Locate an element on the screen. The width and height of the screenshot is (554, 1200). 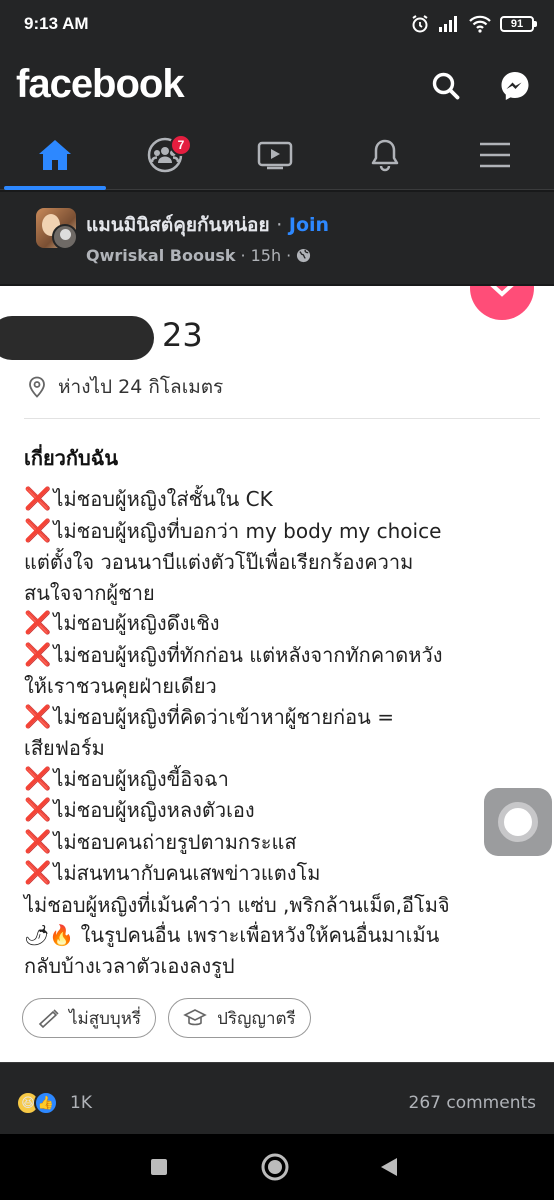
signal-icon is located at coordinates (448, 24).